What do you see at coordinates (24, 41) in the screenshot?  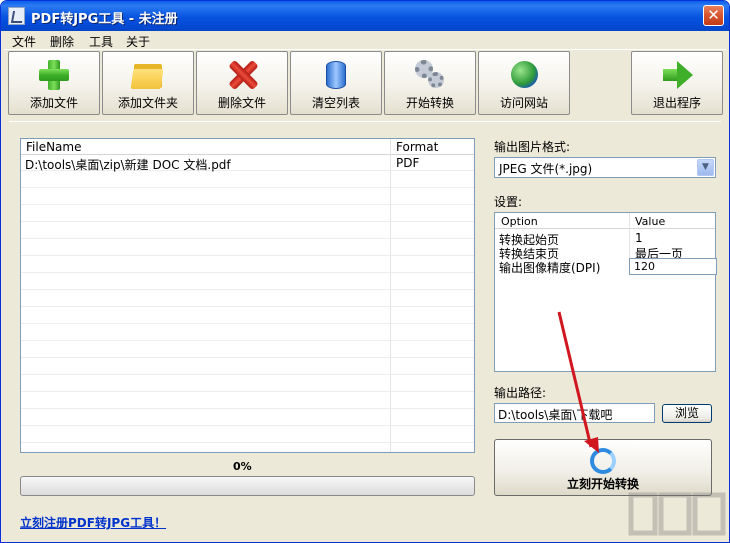 I see `menu-file: 文件` at bounding box center [24, 41].